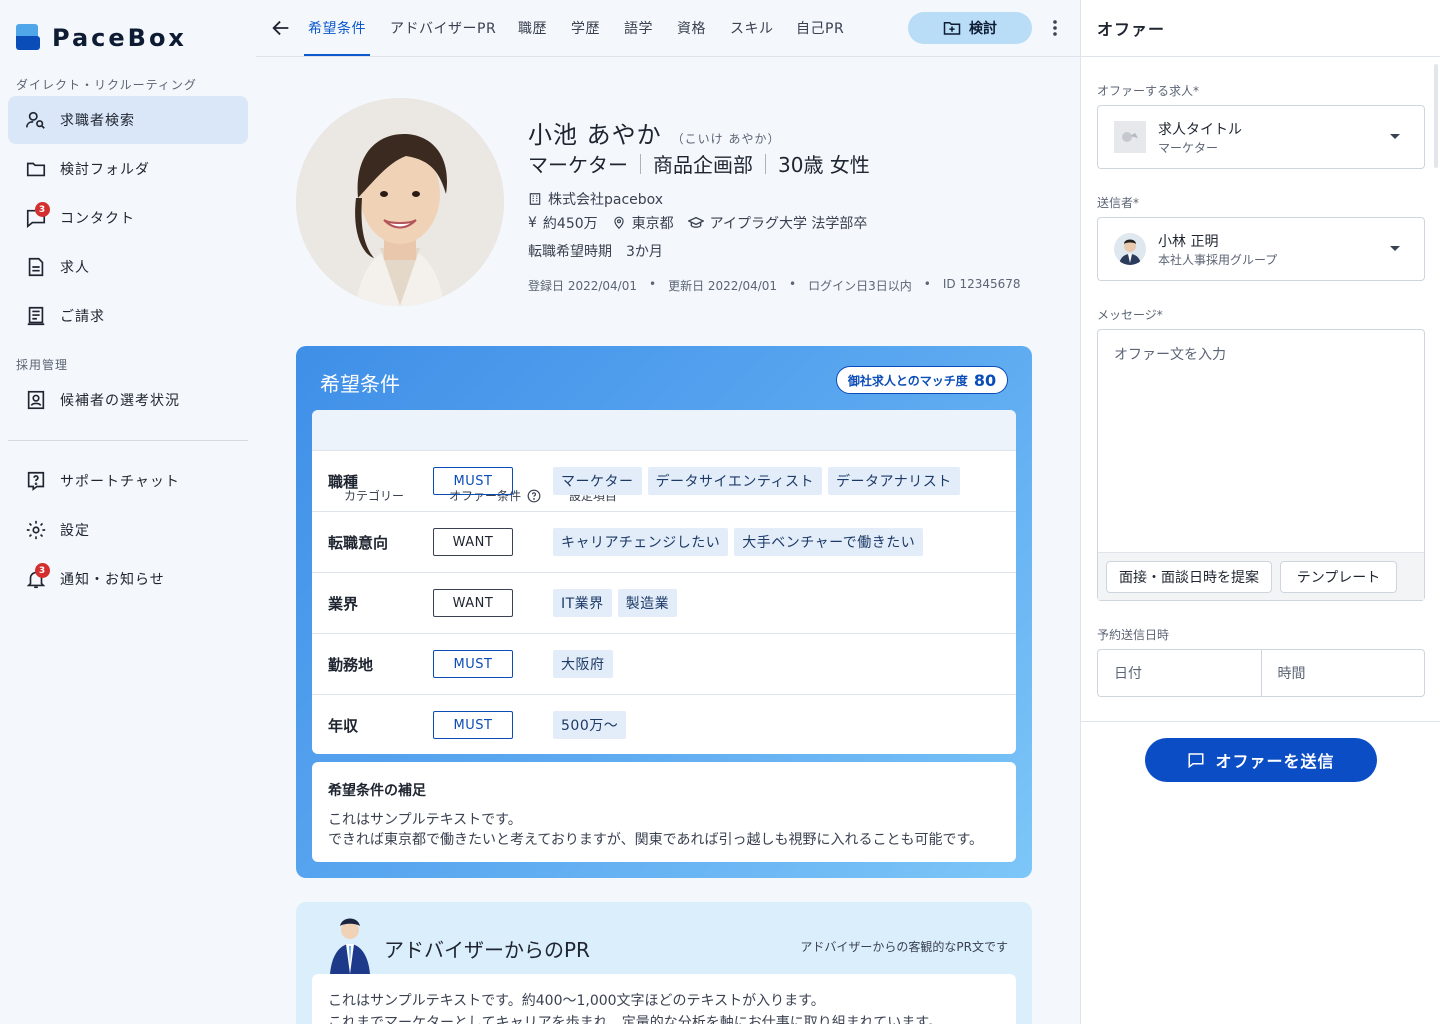 The width and height of the screenshot is (1440, 1024). Describe the element at coordinates (1260, 28) in the screenshot. I see `offer-panel-title: オファー` at that location.